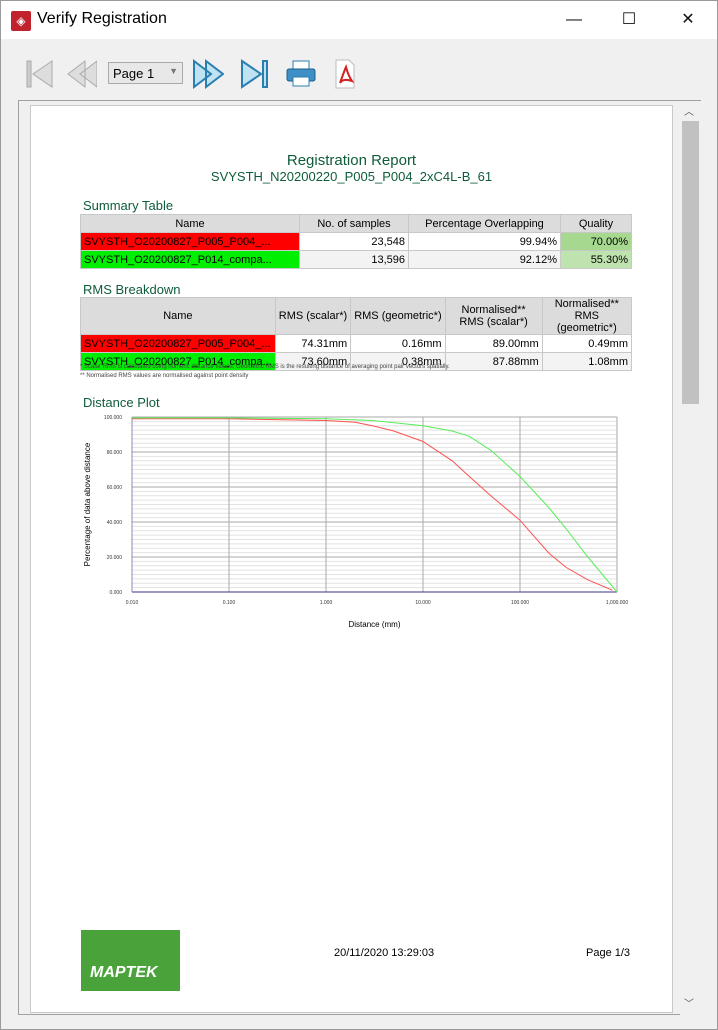 The image size is (718, 1030). What do you see at coordinates (384, 953) in the screenshot?
I see `report-date: 20/11/2020 13:29:03` at bounding box center [384, 953].